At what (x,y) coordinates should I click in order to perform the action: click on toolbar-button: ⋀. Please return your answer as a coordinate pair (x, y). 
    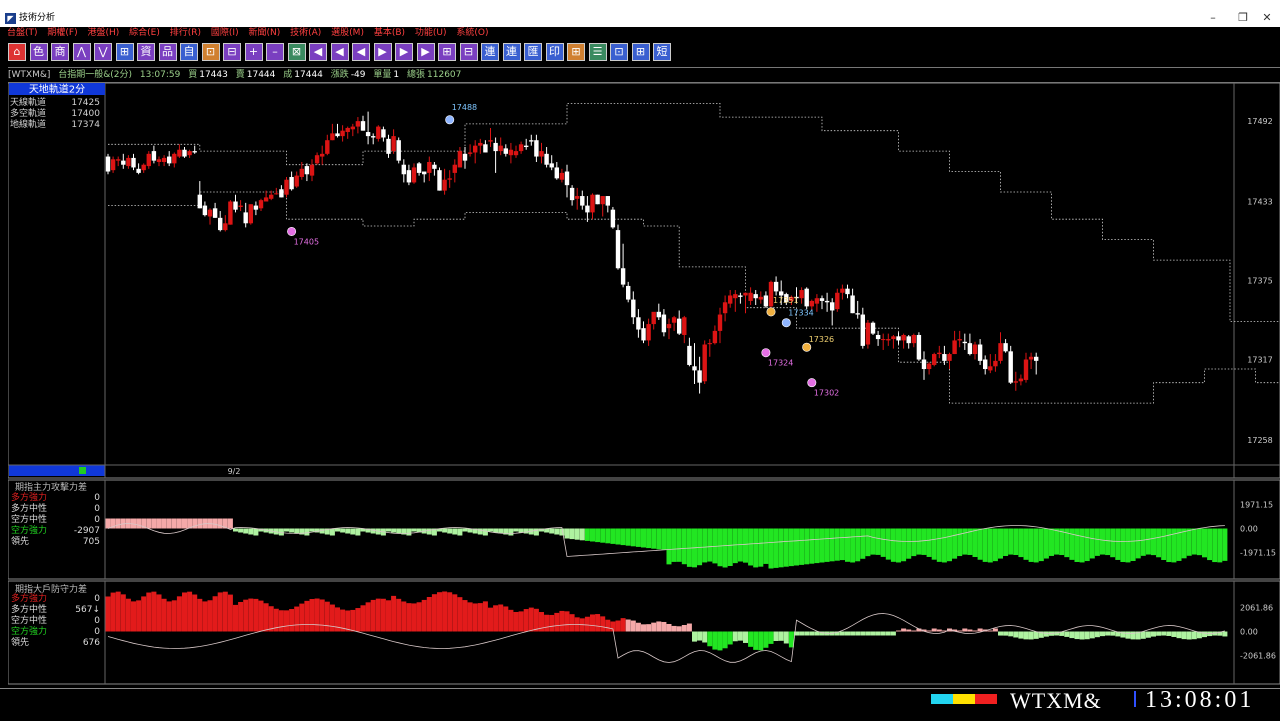
    Looking at the image, I should click on (81, 52).